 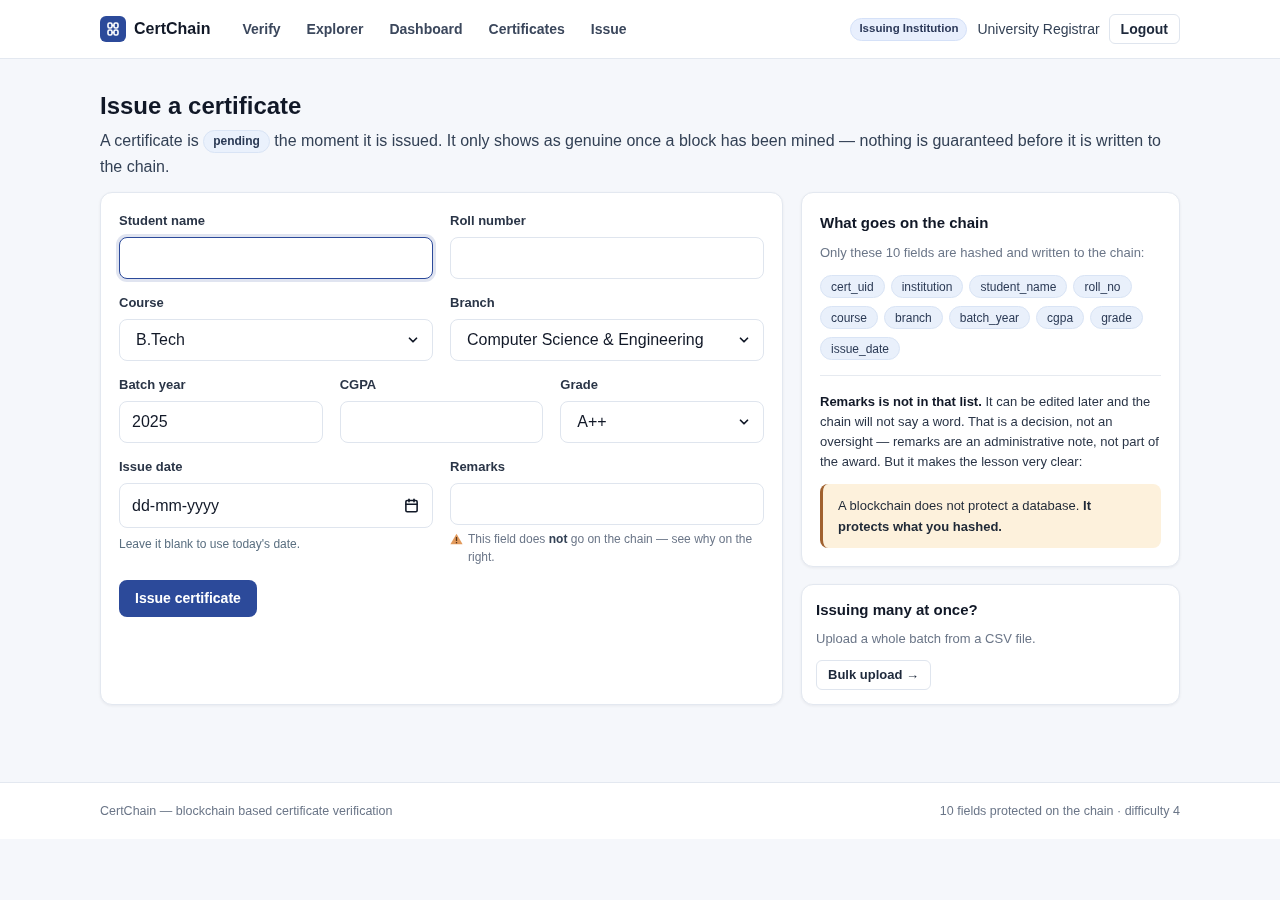 What do you see at coordinates (210, 544) in the screenshot?
I see `field-hint: Leave it blank to use today's date.` at bounding box center [210, 544].